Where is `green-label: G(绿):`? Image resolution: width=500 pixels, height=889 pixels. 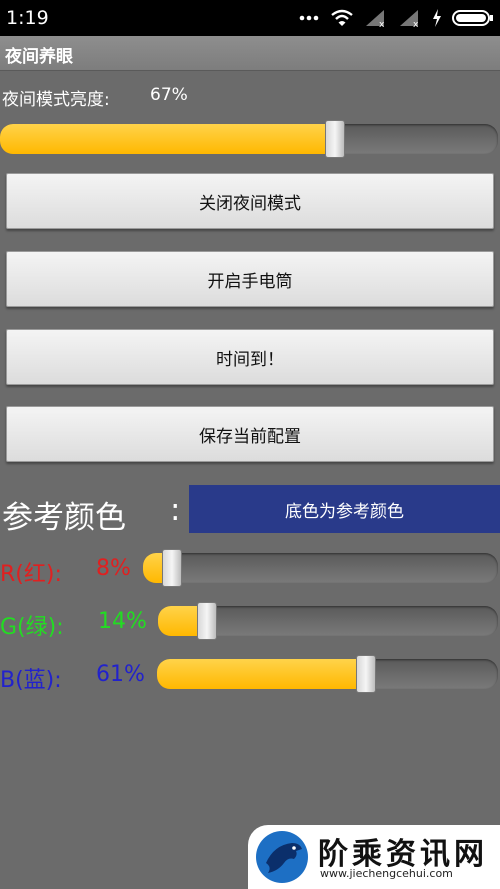
green-label: G(绿): is located at coordinates (32, 627).